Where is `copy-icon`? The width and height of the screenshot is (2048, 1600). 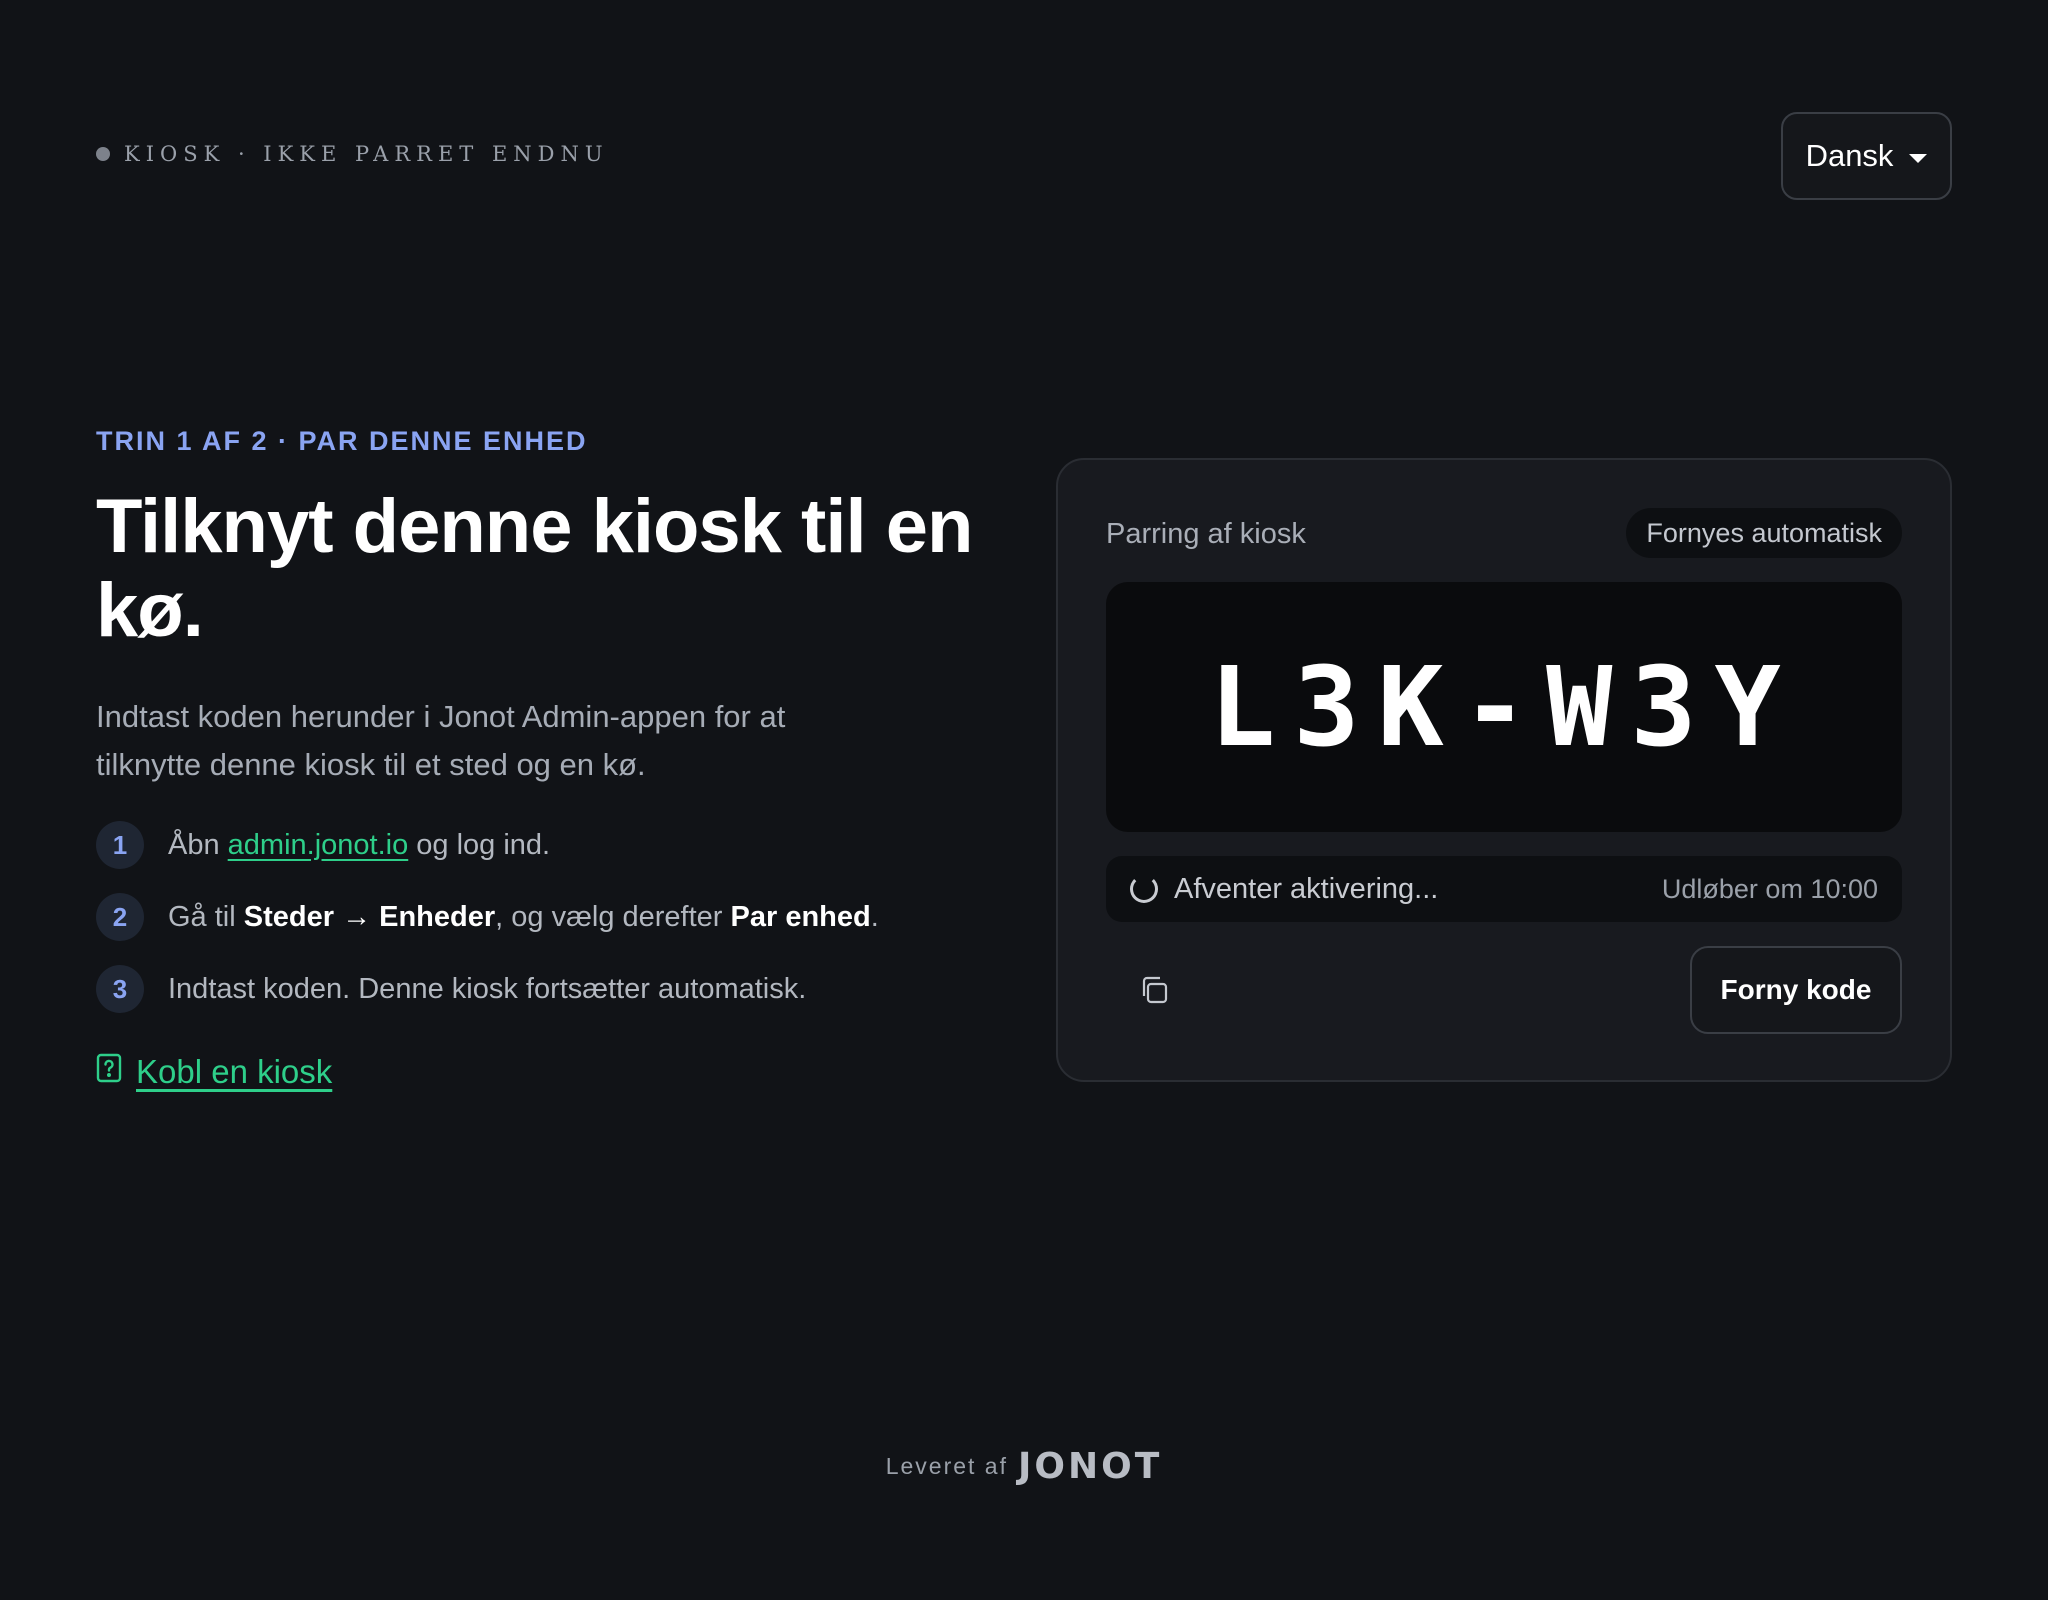
copy-icon is located at coordinates (1154, 992).